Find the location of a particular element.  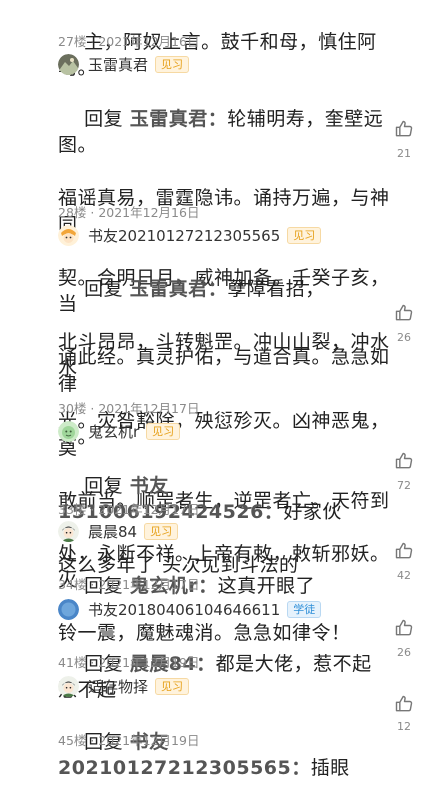

comment-user-row: 晨晨84 见习 is located at coordinates (118, 531).